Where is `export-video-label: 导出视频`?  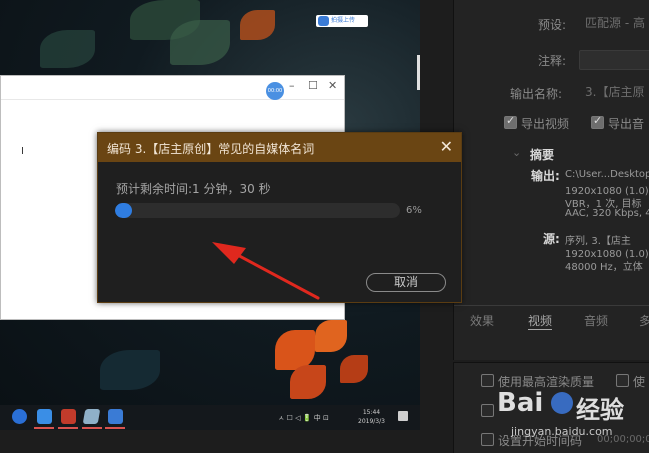 export-video-label: 导出视频 is located at coordinates (545, 124).